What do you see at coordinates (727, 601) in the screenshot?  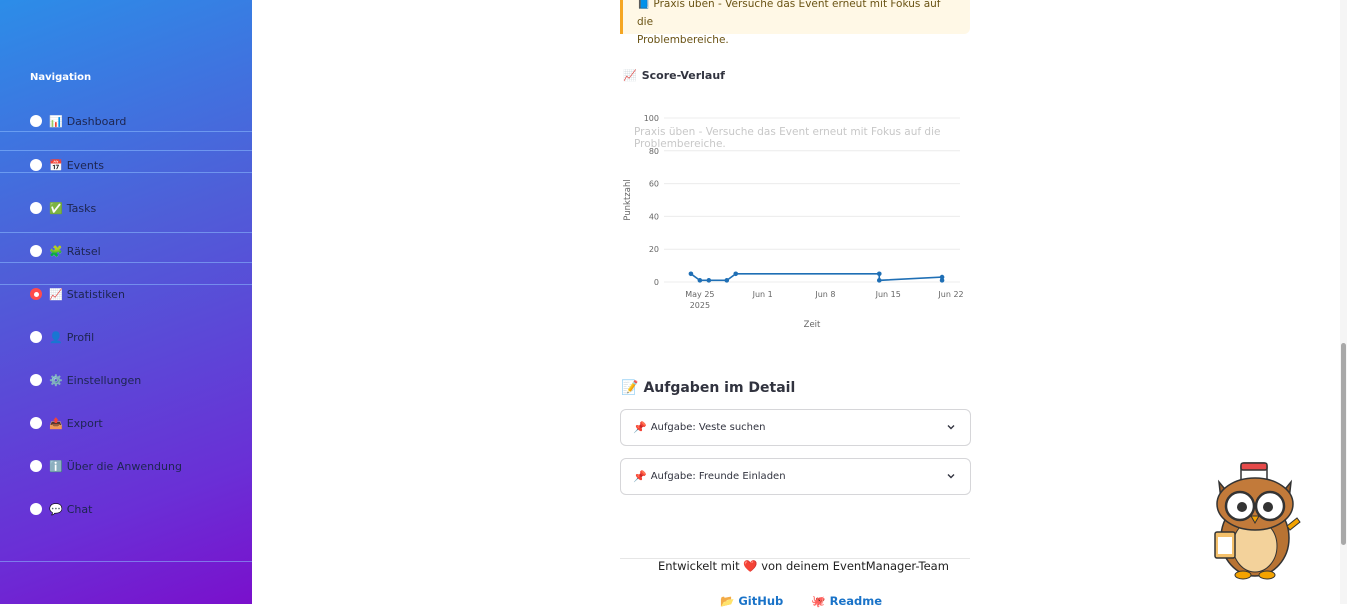 I see `folder-icon: 📂` at bounding box center [727, 601].